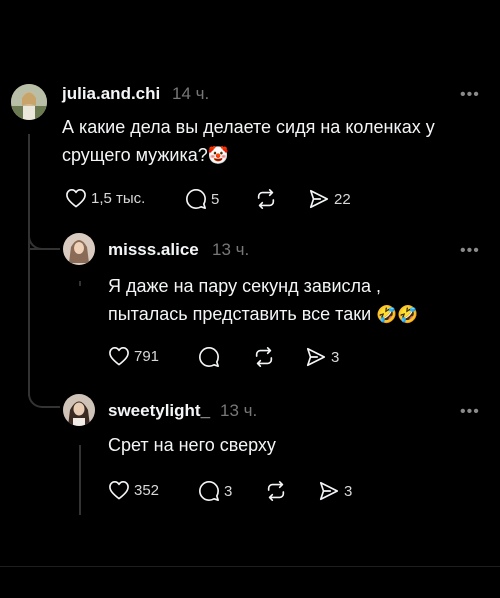  Describe the element at coordinates (342, 199) in the screenshot. I see `share-count: 22` at that location.